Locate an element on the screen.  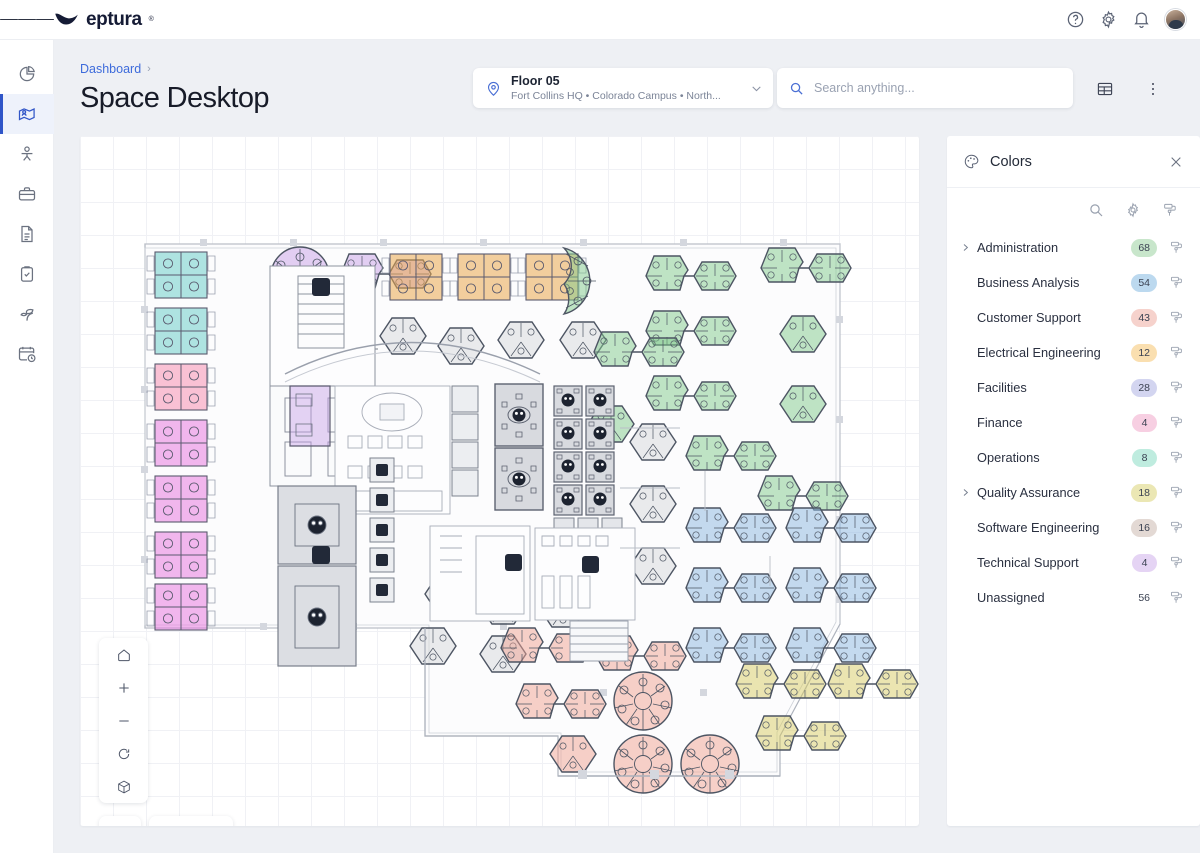
chevron-down-icon is located at coordinates (756, 88).